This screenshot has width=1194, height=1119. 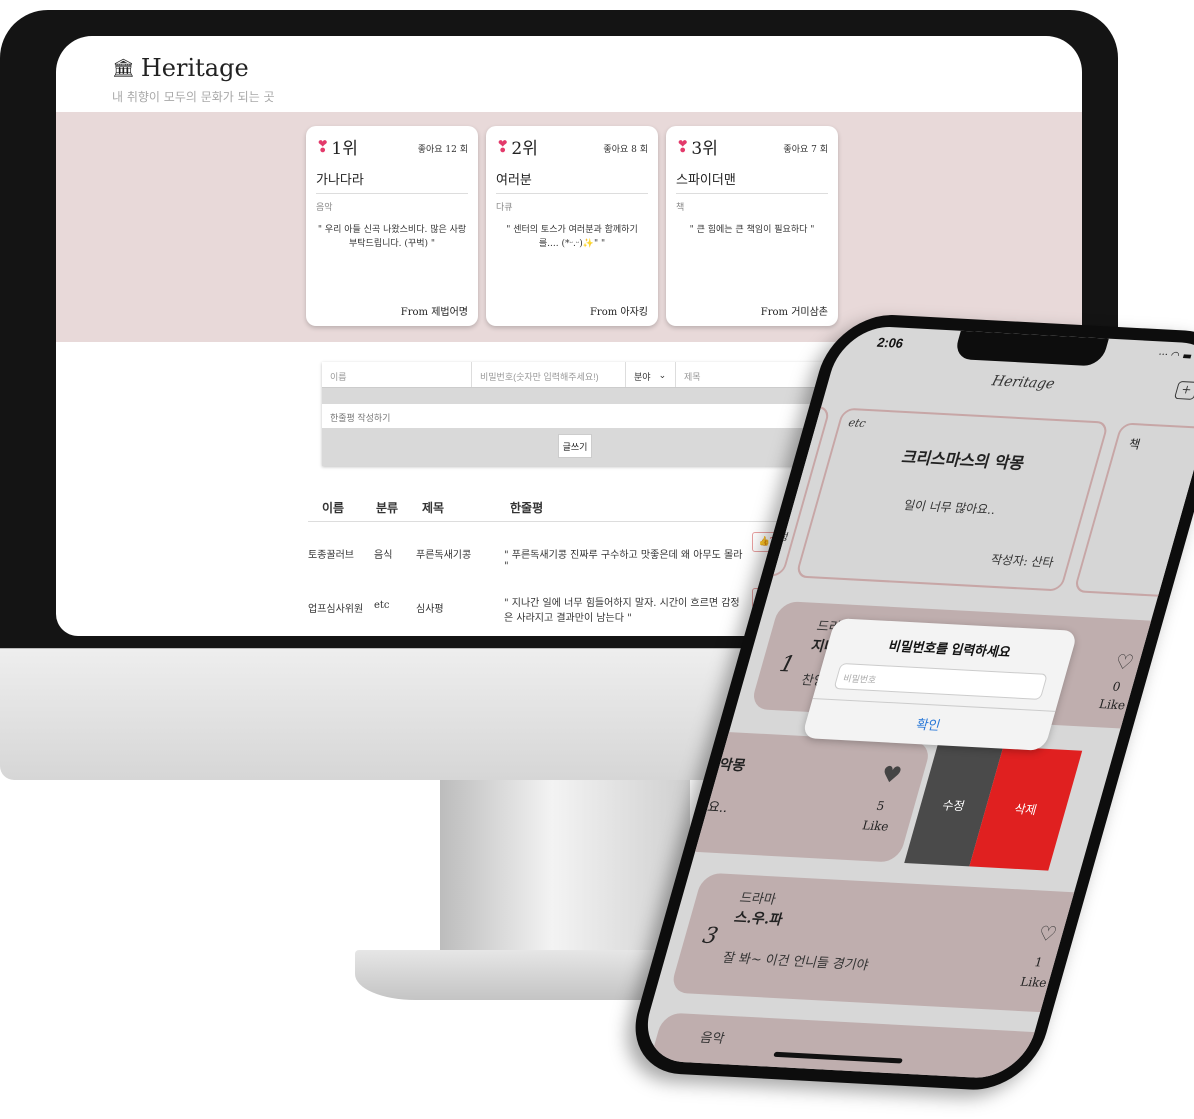 I want to click on password-dialog: 비밀번호를 입력하세요 비밀번호 확인, so click(x=940, y=684).